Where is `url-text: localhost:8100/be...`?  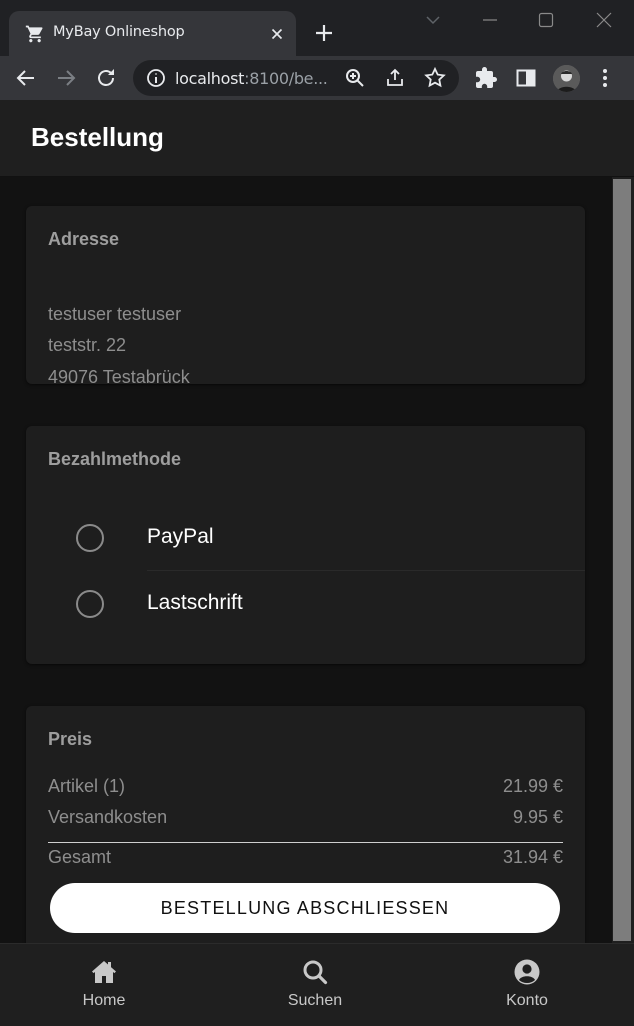 url-text: localhost:8100/be... is located at coordinates (251, 78).